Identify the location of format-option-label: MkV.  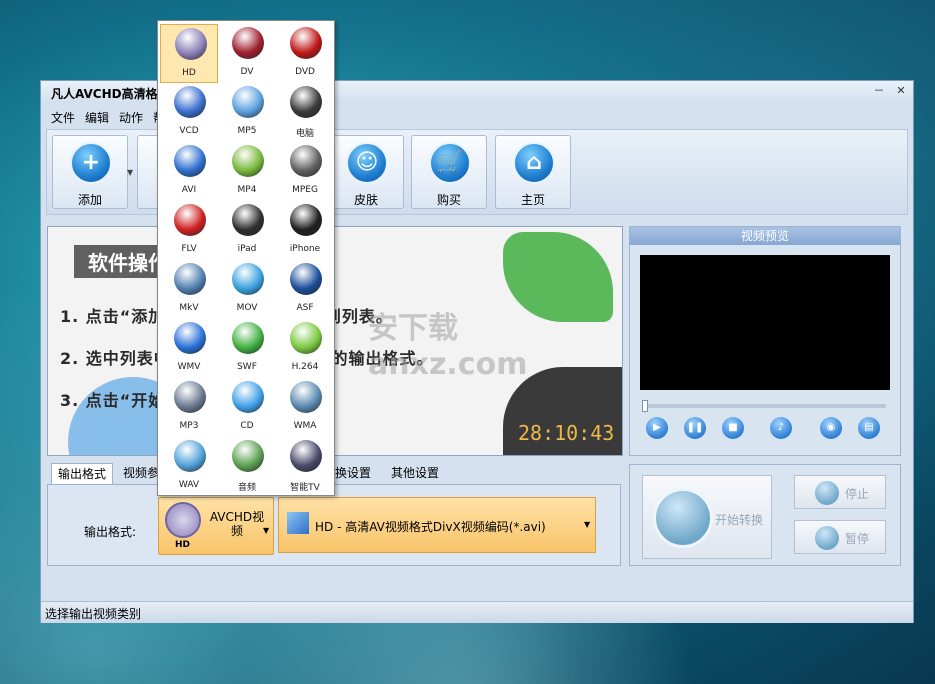
(189, 308).